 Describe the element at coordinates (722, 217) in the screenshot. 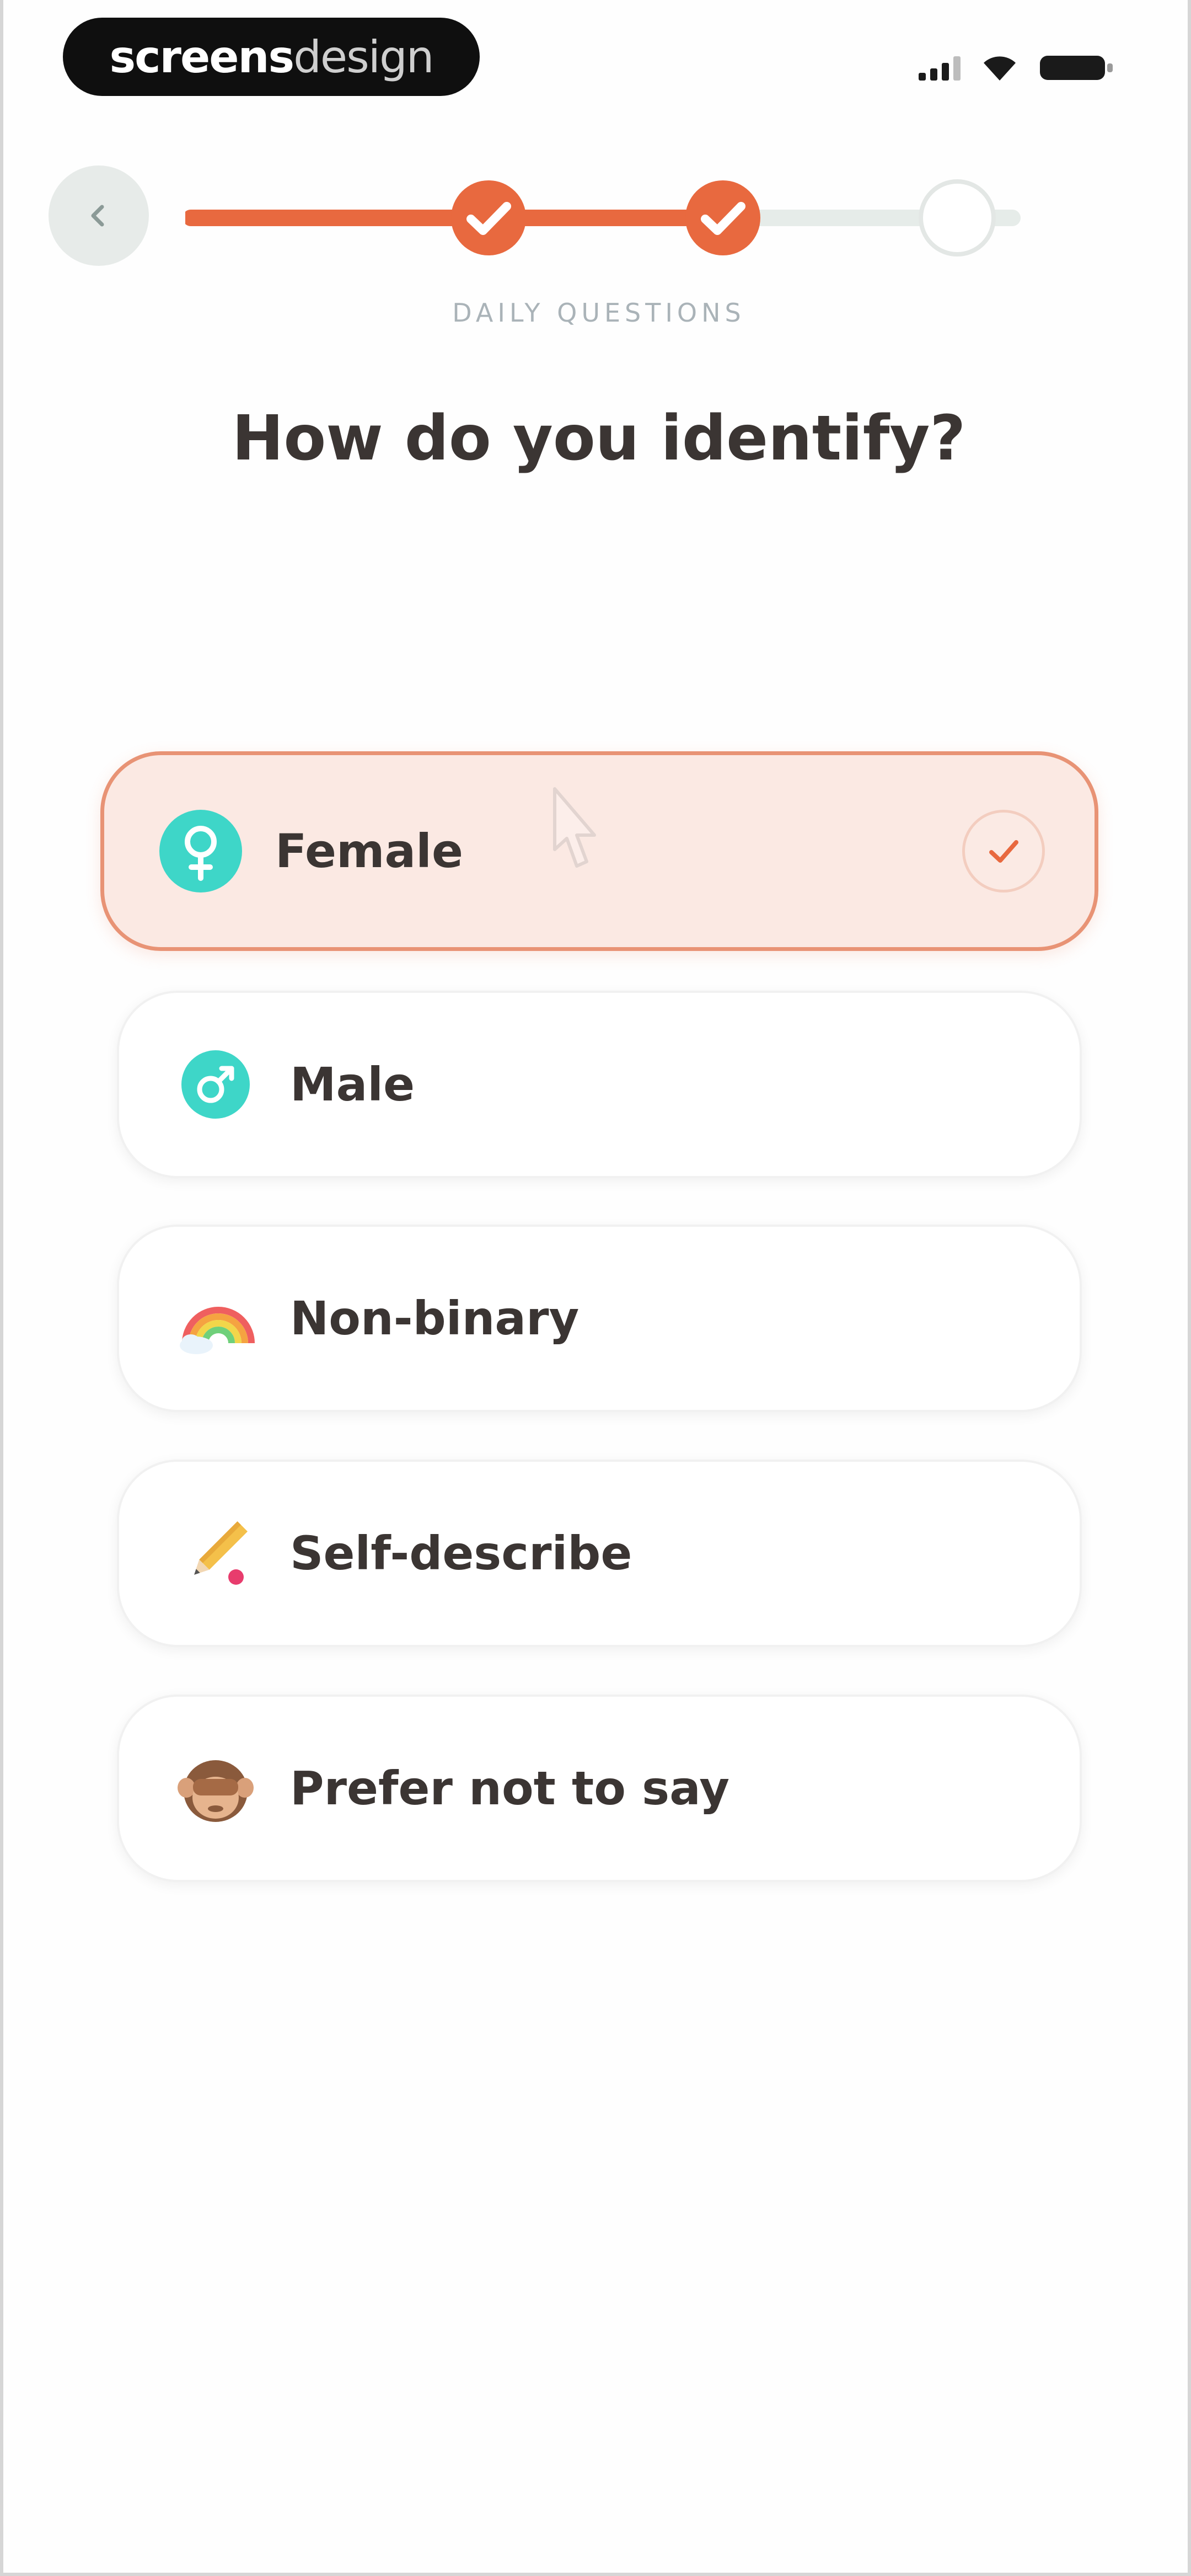

I see `step-2-complete` at that location.